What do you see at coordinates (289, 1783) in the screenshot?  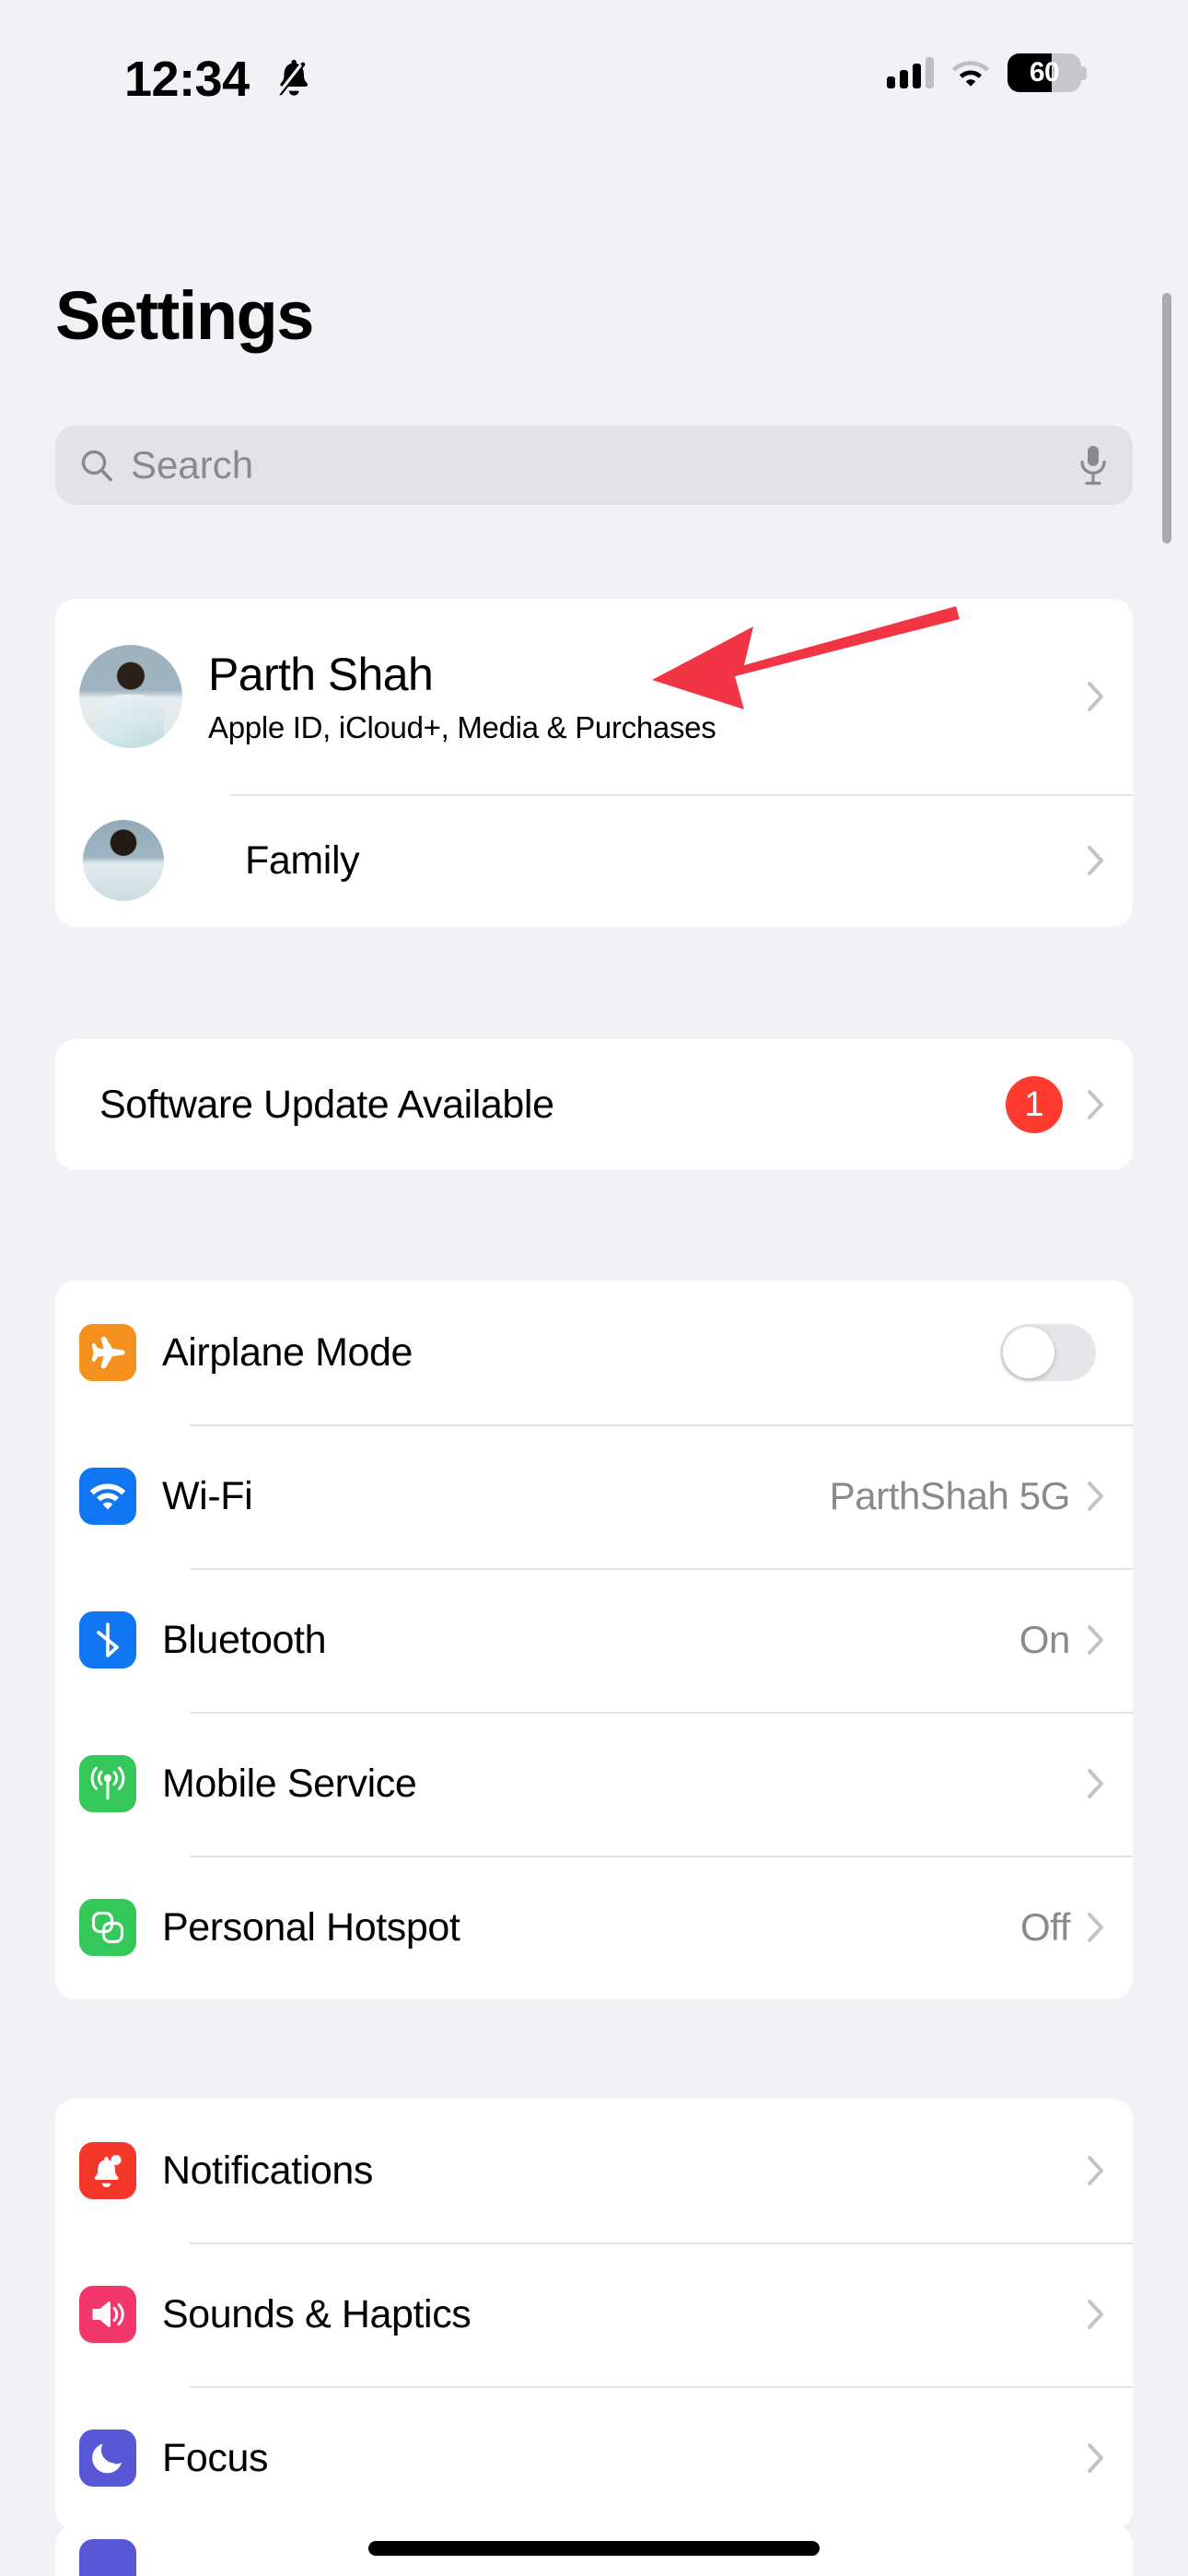 I see `row-label: Mobile Service` at bounding box center [289, 1783].